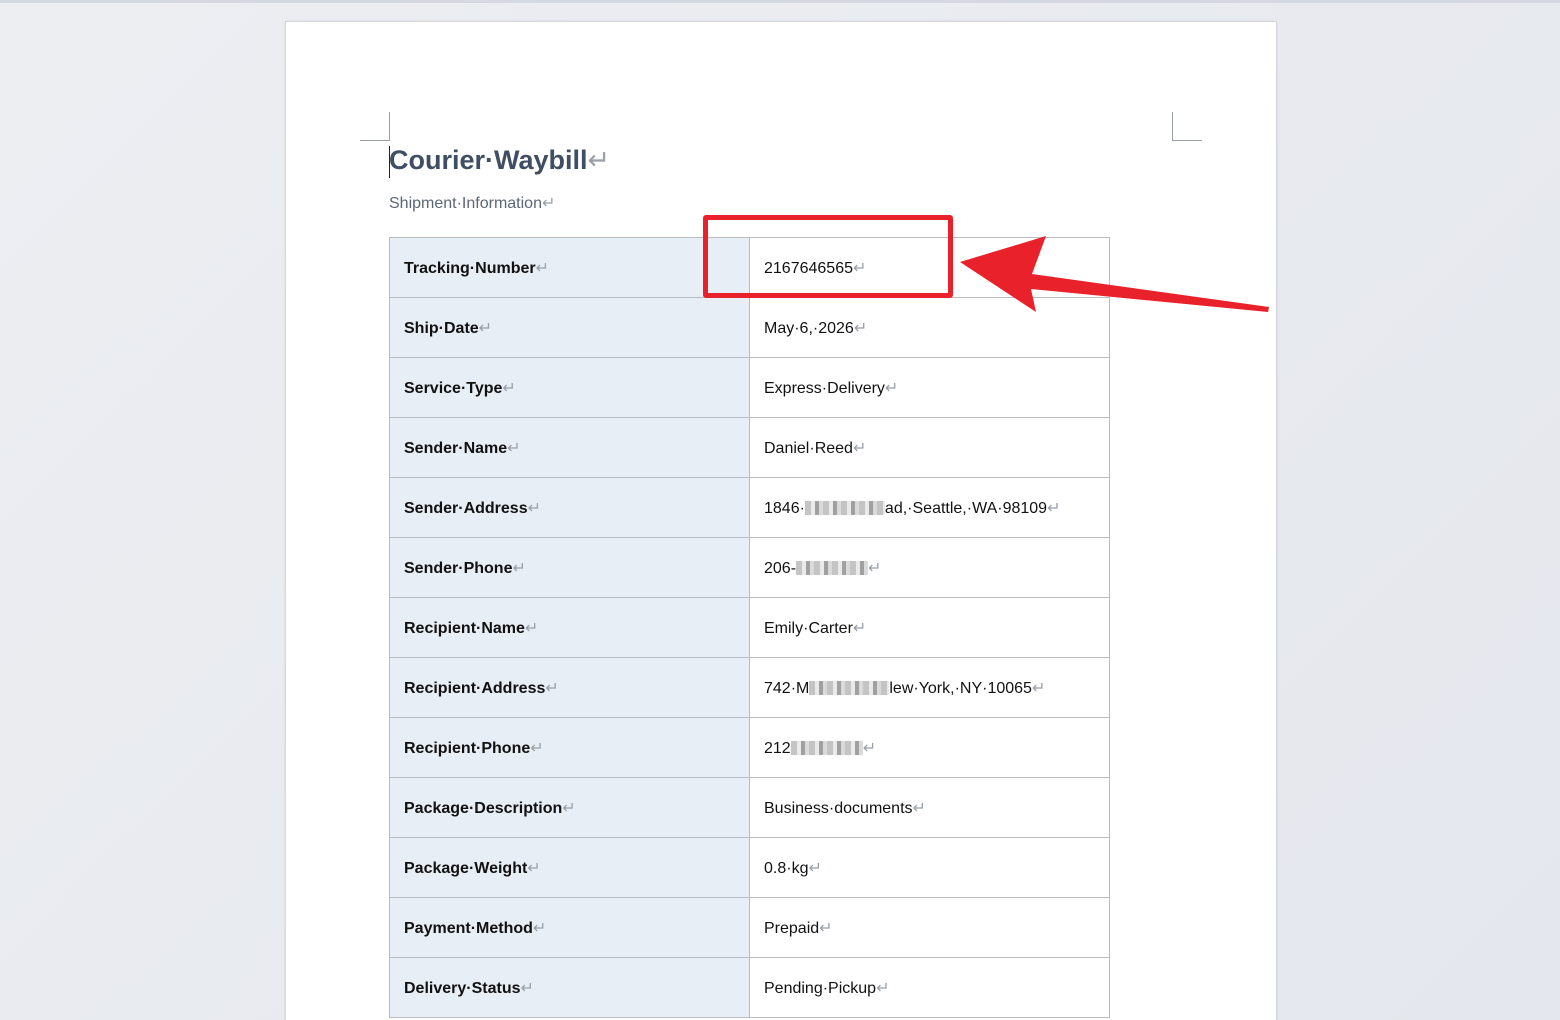 This screenshot has width=1560, height=1020. I want to click on field-label-cell: Sender·Address↵, so click(569, 507).